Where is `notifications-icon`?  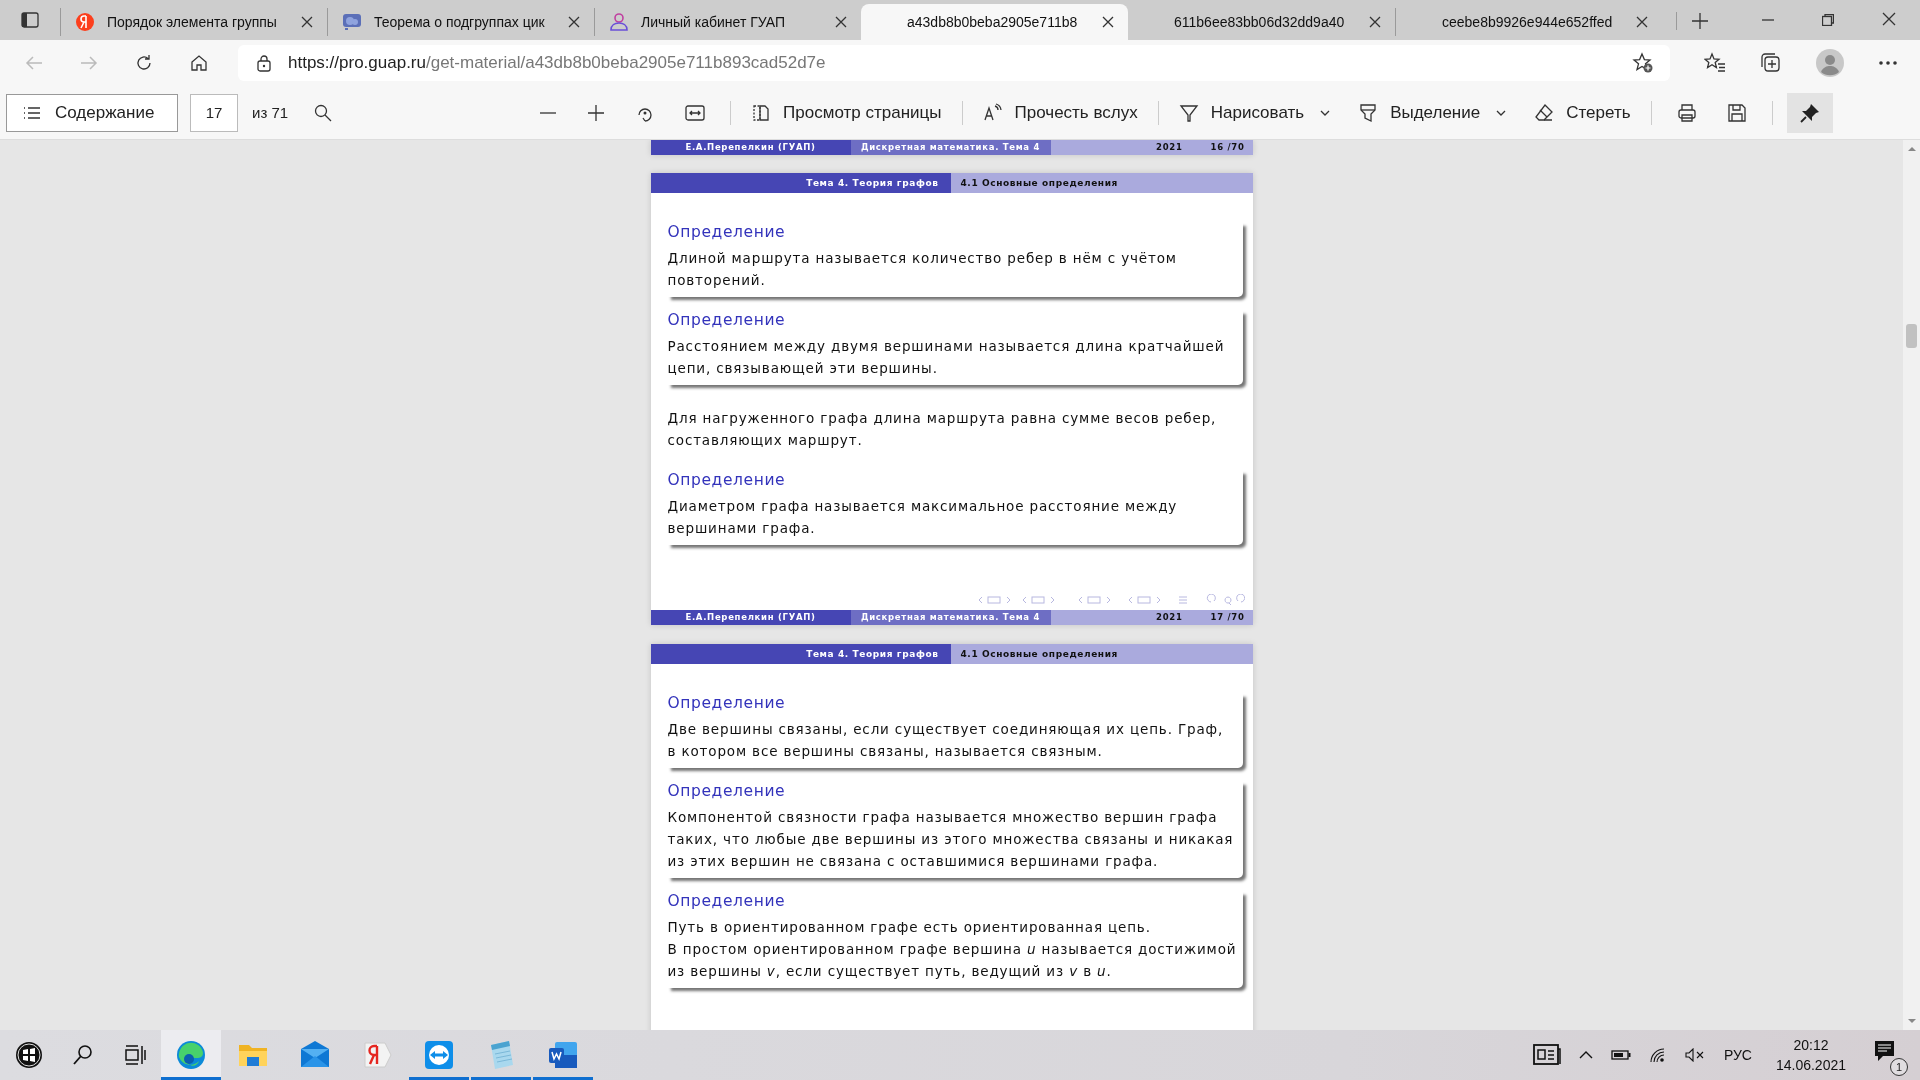 notifications-icon is located at coordinates (1885, 1051).